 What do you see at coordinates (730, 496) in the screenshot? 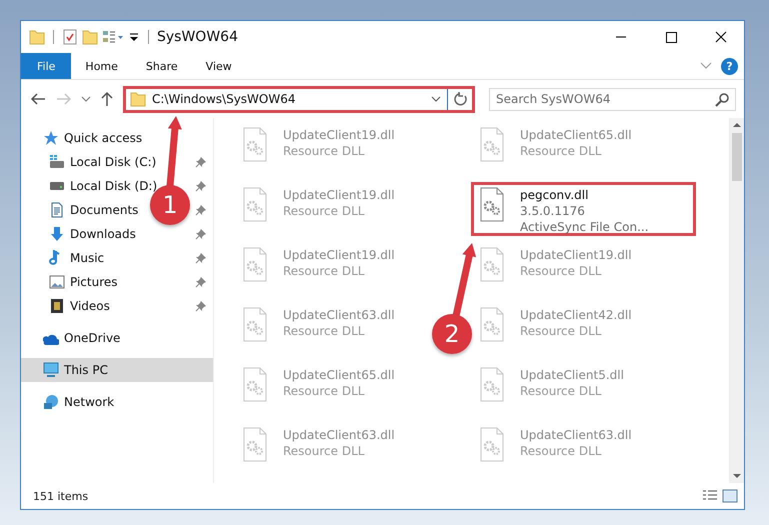
I see `large-icons-view-icon` at bounding box center [730, 496].